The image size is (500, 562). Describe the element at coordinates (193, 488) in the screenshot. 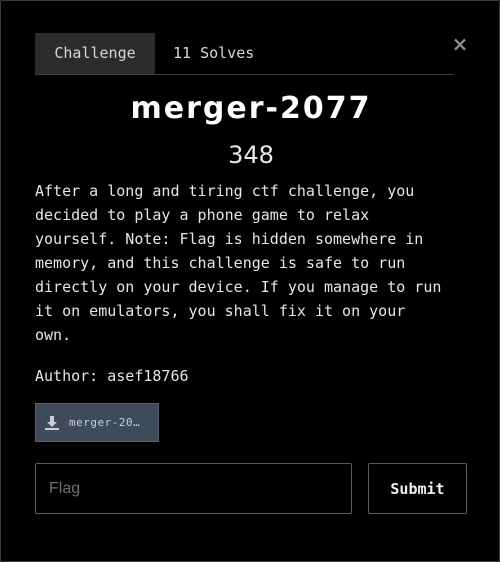

I see `flag-input` at that location.